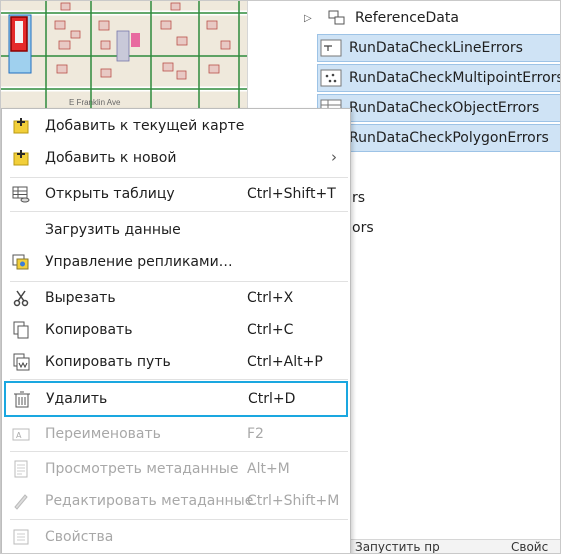 The height and width of the screenshot is (554, 561). I want to click on menu-add-to-new: Добавить к новой ›, so click(176, 158).